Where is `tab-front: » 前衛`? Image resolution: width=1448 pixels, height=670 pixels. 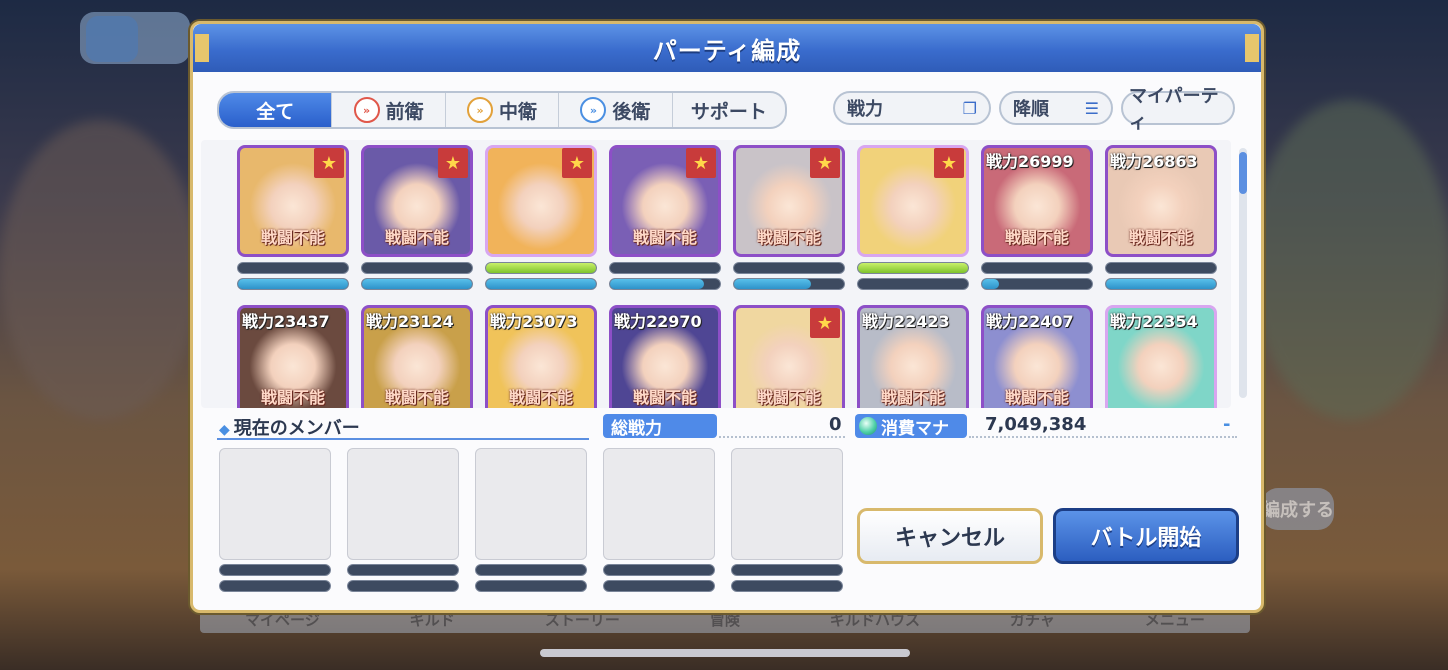
tab-front: » 前衛 is located at coordinates (389, 110).